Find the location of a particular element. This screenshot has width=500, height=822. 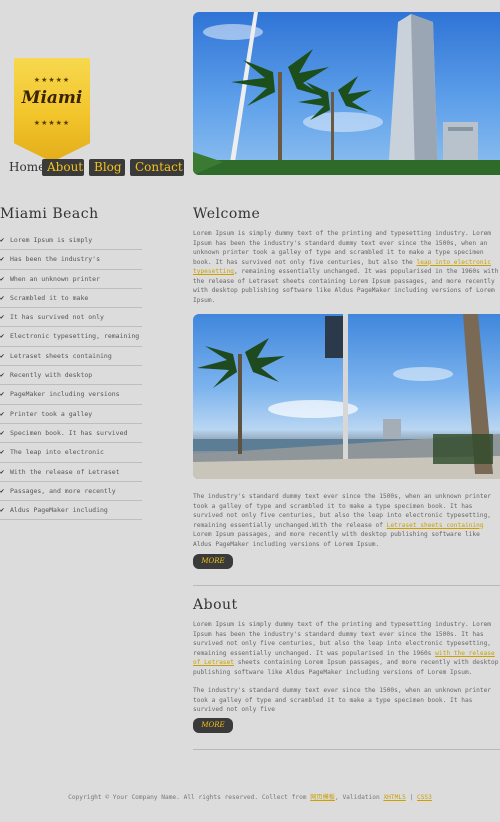

sidebar-item: ✔ Passages, and more recently is located at coordinates (71, 492).